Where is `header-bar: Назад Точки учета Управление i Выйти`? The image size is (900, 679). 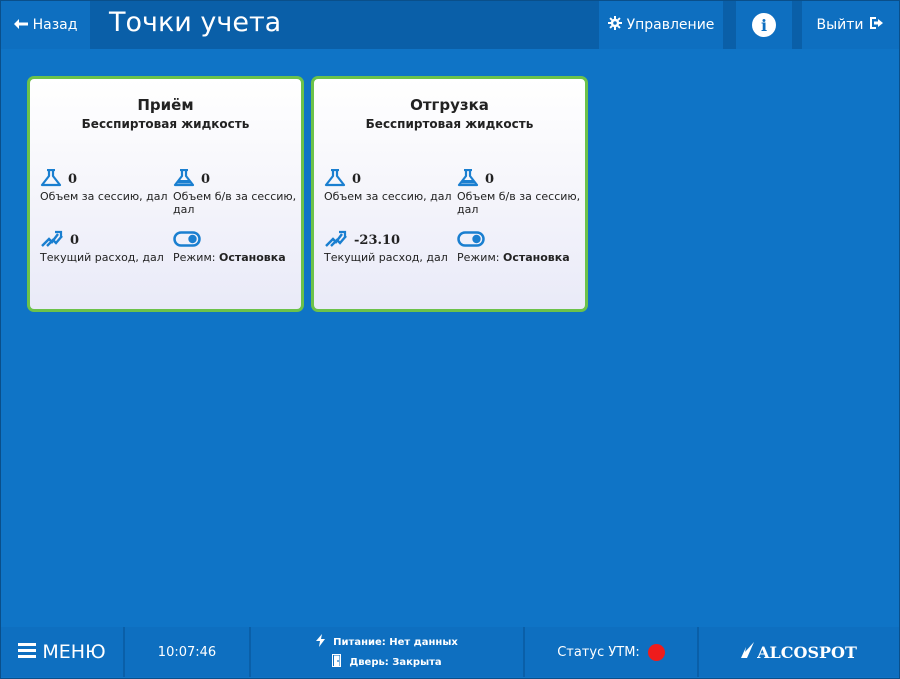 header-bar: Назад Точки учета Управление i Выйти is located at coordinates (450, 25).